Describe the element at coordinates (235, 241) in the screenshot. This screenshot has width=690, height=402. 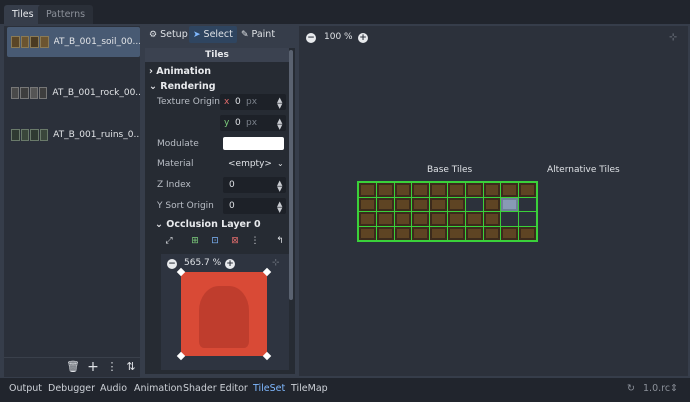
I see `delete-polygon-icon: ⊠` at that location.